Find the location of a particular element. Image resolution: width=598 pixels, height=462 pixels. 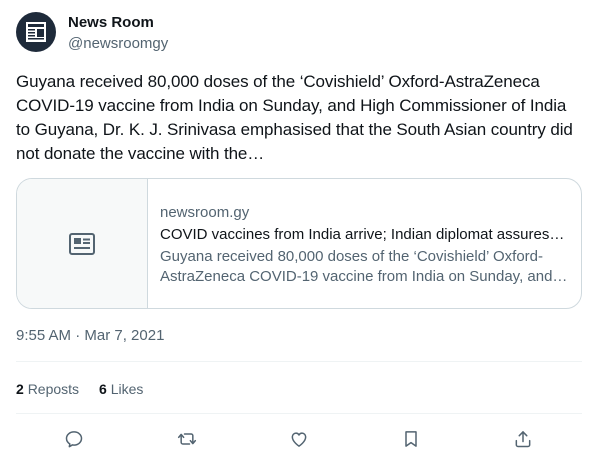

author-name: News Room is located at coordinates (111, 23).